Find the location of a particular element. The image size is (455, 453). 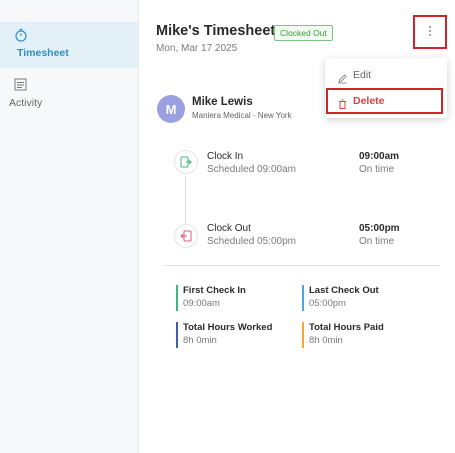

clock-out-time: 05:00pm is located at coordinates (379, 228).